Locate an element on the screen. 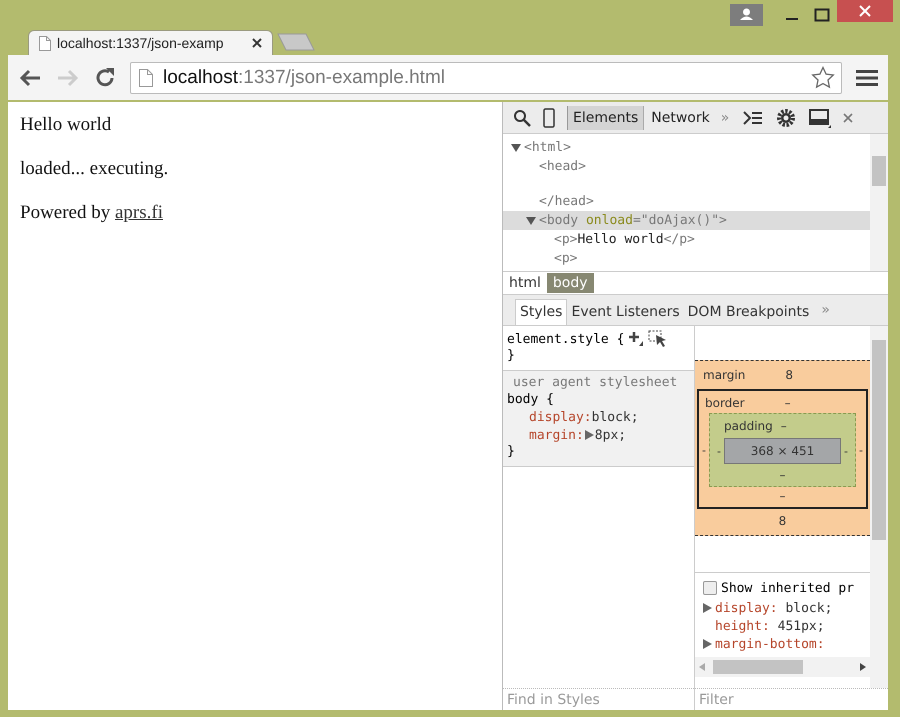  dom-node: </head> is located at coordinates (566, 201).